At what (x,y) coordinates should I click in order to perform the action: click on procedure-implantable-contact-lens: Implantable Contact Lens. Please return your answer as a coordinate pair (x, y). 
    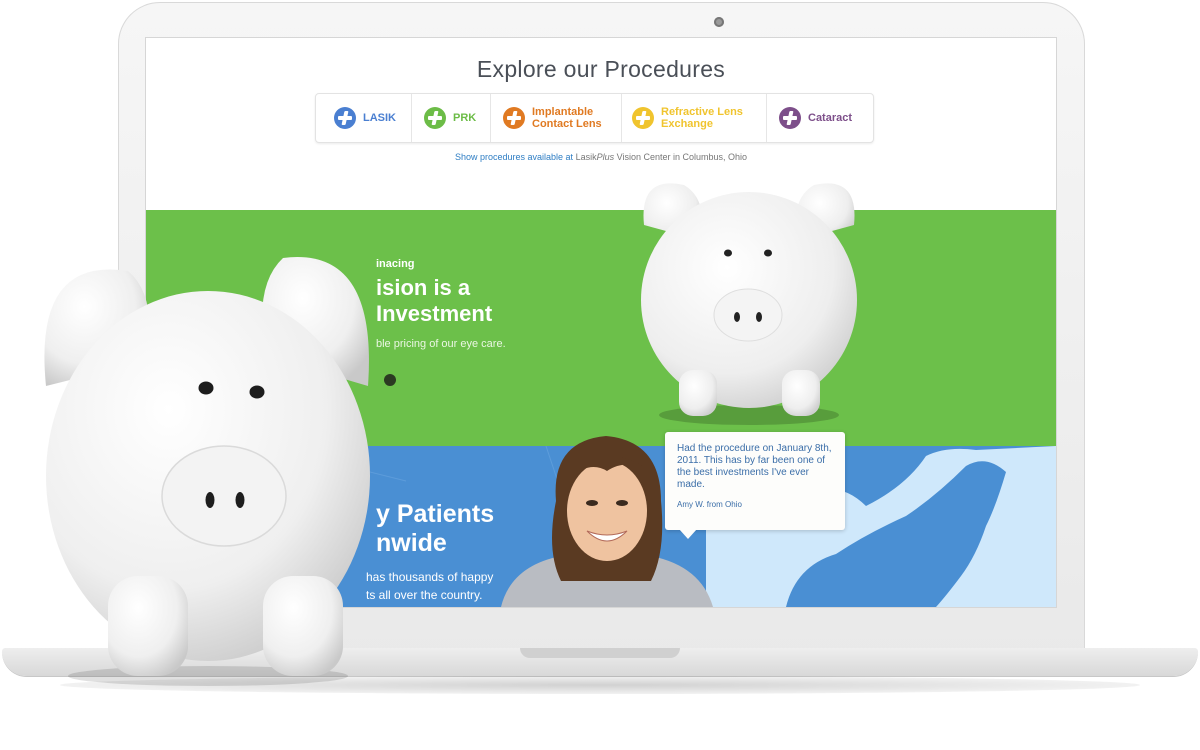
    Looking at the image, I should click on (556, 118).